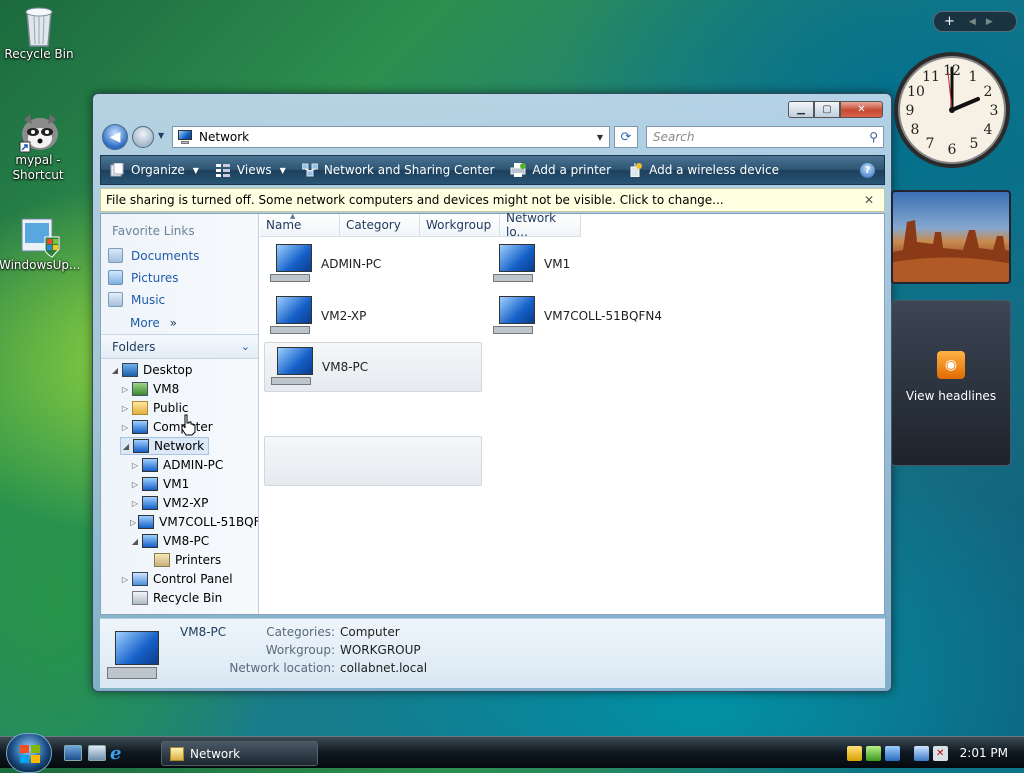  Describe the element at coordinates (176, 465) in the screenshot. I see `tree-item-admin-pc: ▷ ADMIN-PC` at that location.